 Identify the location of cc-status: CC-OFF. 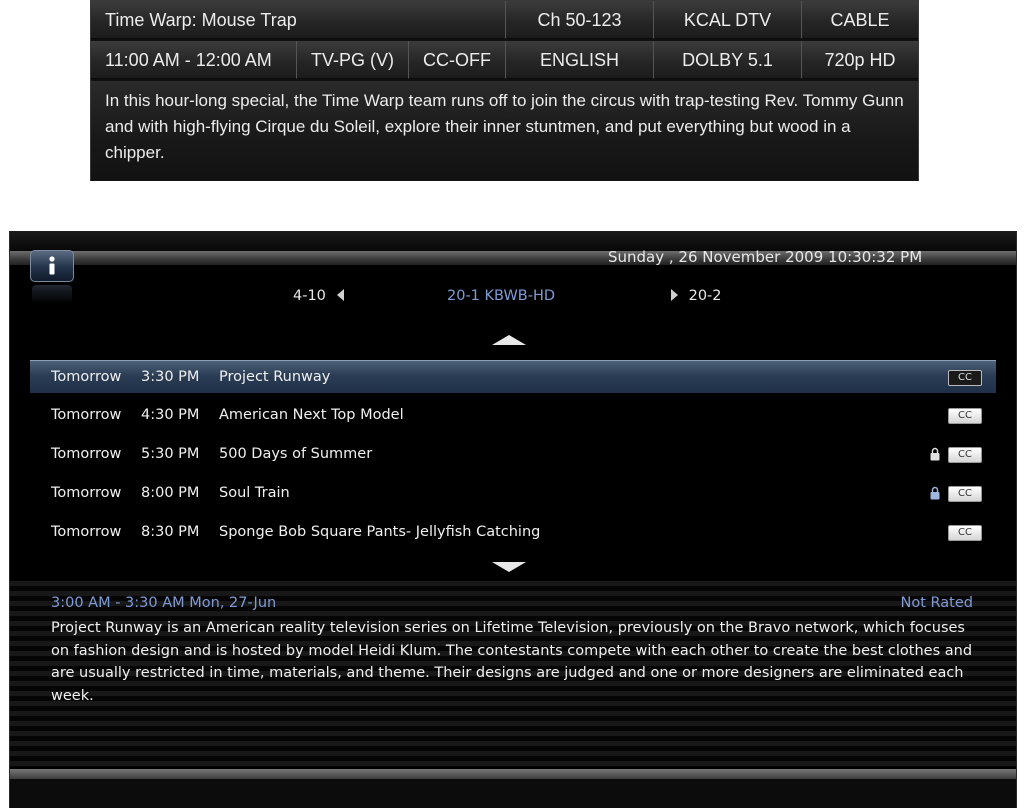
(457, 60).